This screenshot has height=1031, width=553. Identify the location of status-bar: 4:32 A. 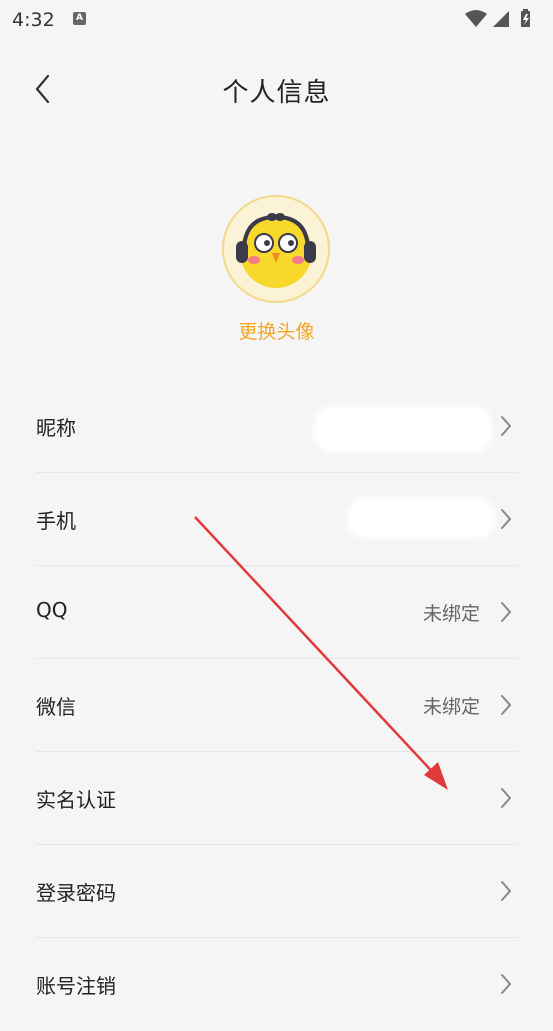
(276, 20).